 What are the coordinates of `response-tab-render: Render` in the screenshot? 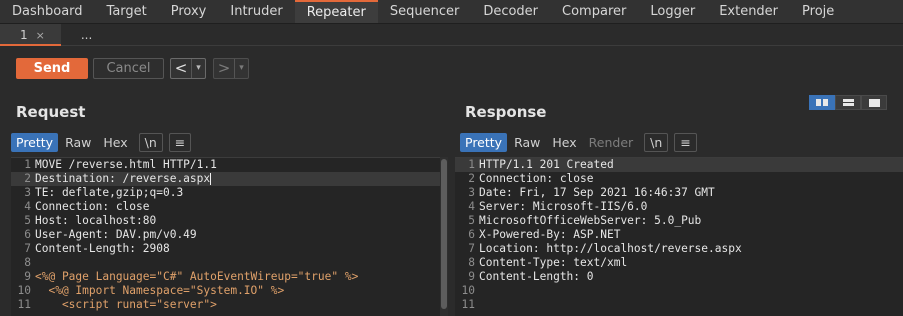 It's located at (611, 142).